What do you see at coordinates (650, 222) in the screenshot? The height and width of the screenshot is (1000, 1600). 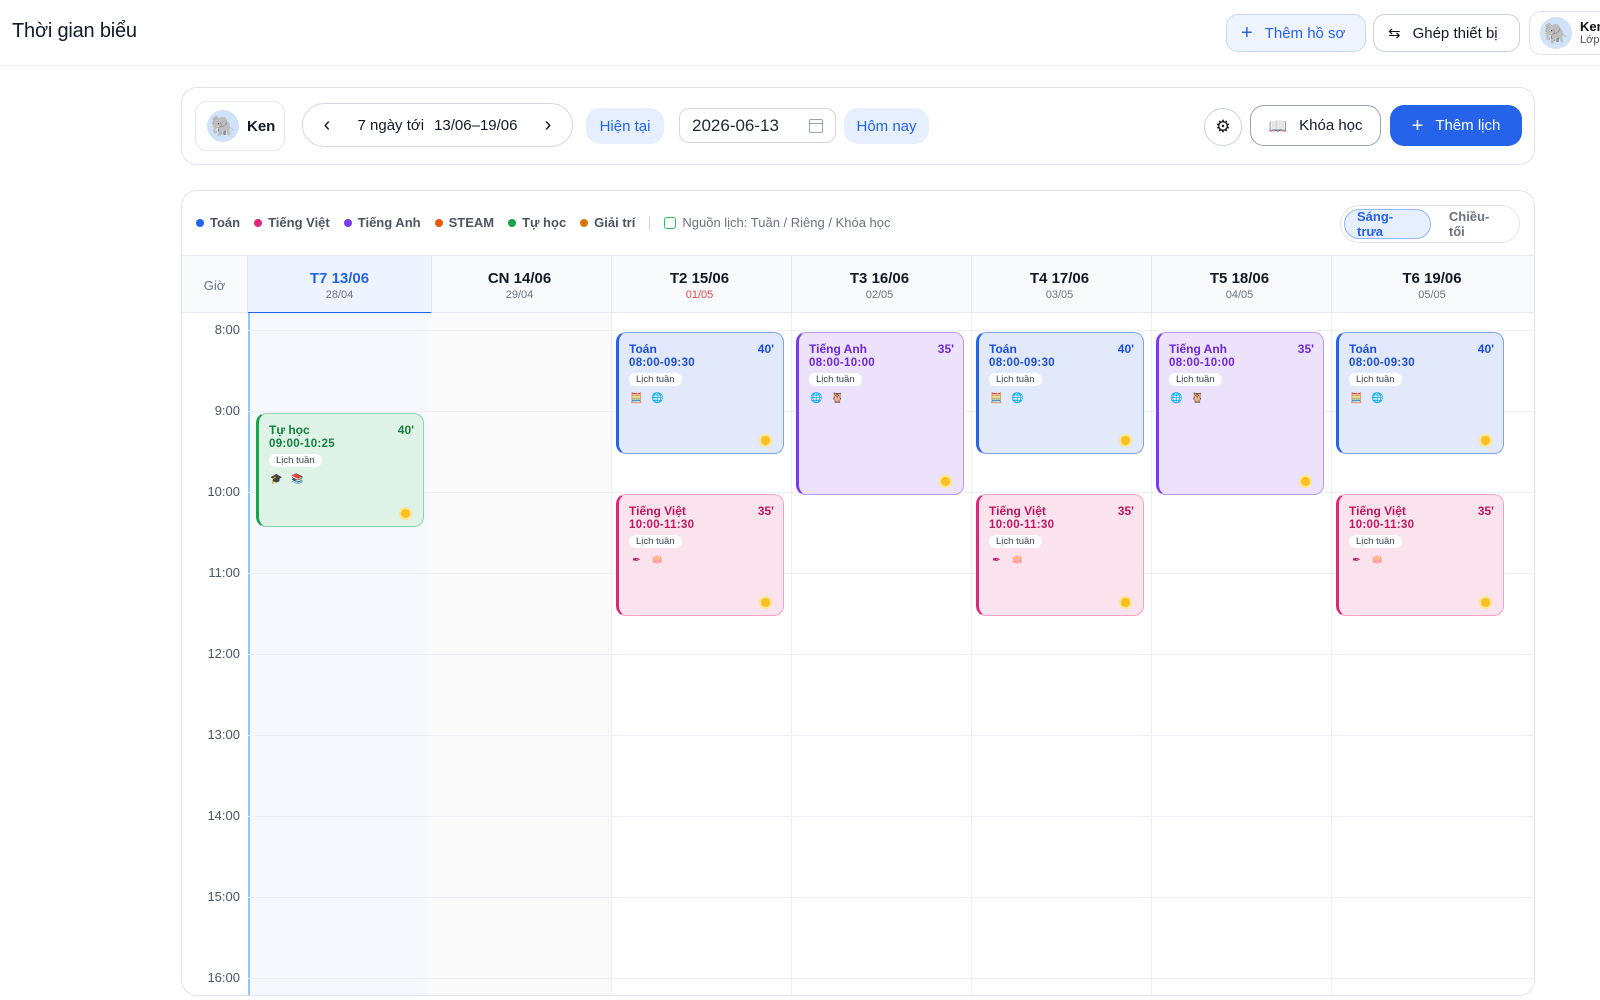 I see `legend-divider` at bounding box center [650, 222].